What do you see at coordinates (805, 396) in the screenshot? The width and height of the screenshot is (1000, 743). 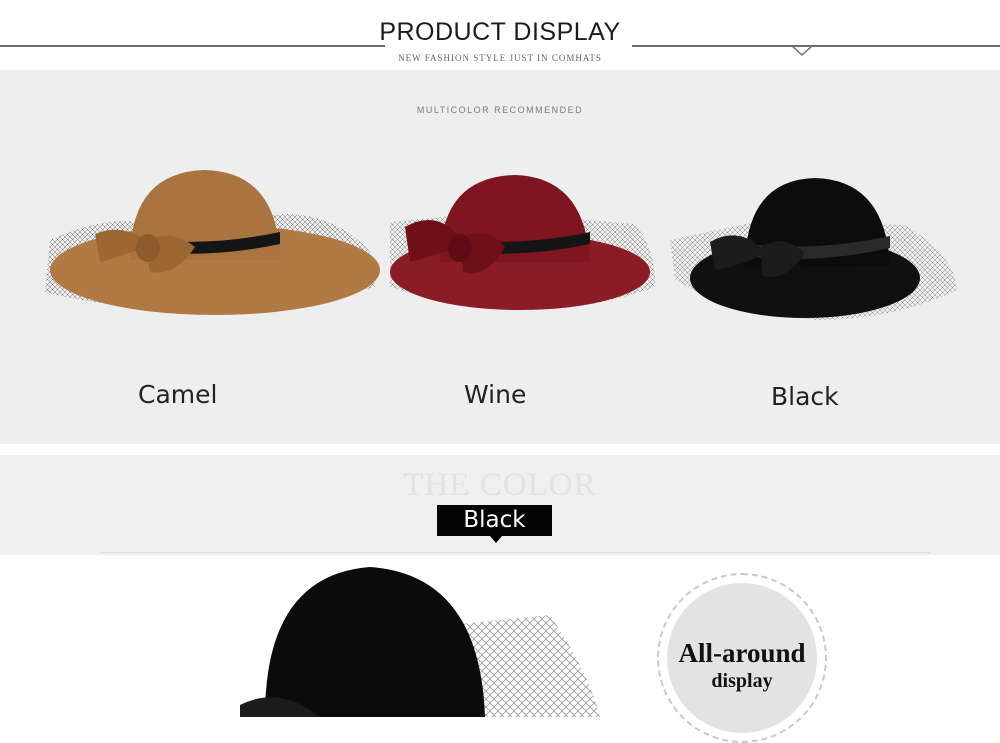 I see `color-label-black: Black` at bounding box center [805, 396].